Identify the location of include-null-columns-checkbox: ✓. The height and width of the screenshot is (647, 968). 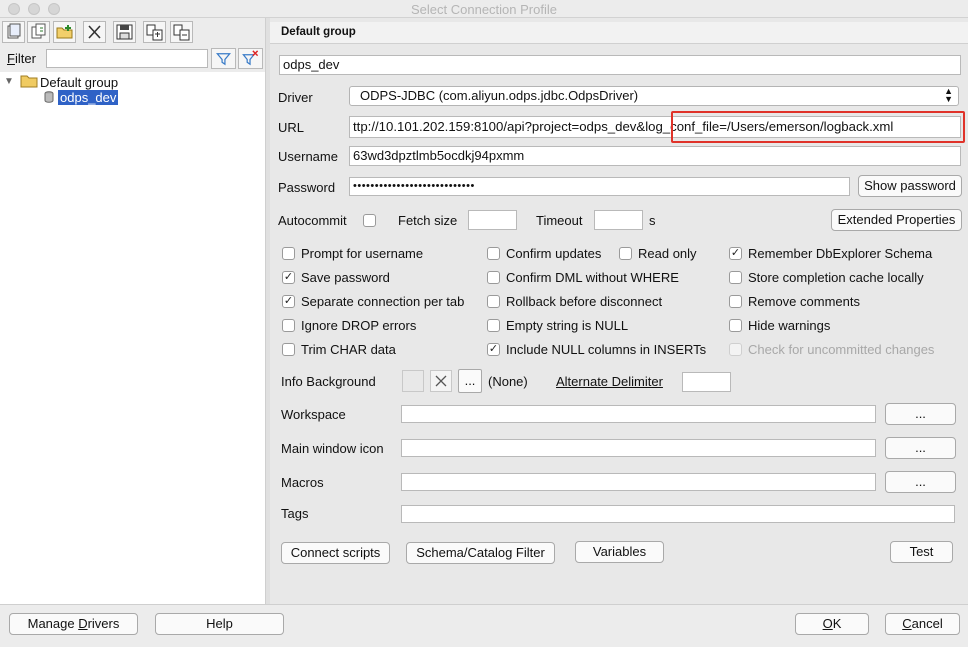
(493, 349).